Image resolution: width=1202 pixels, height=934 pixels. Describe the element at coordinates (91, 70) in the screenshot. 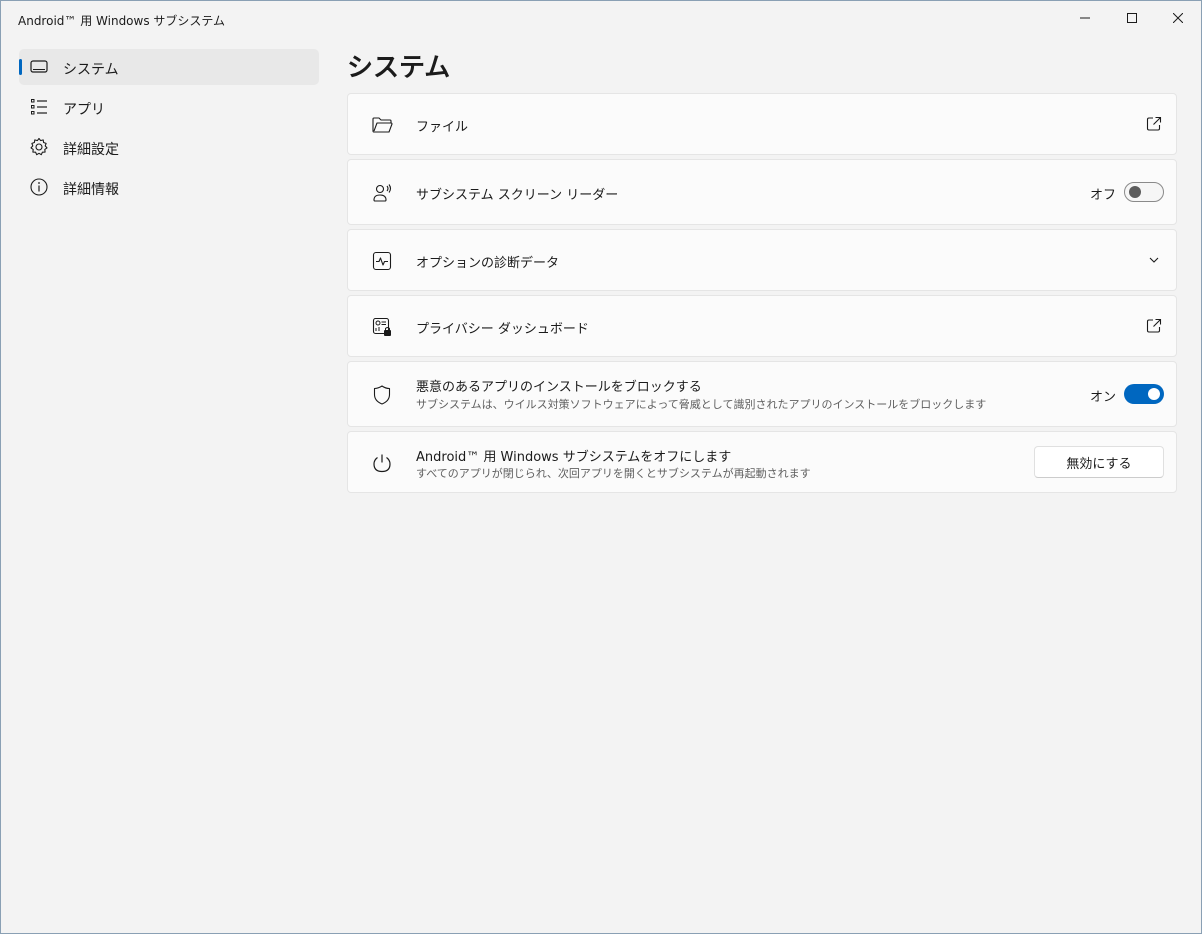

I see `sidebar-item-label: システム` at that location.